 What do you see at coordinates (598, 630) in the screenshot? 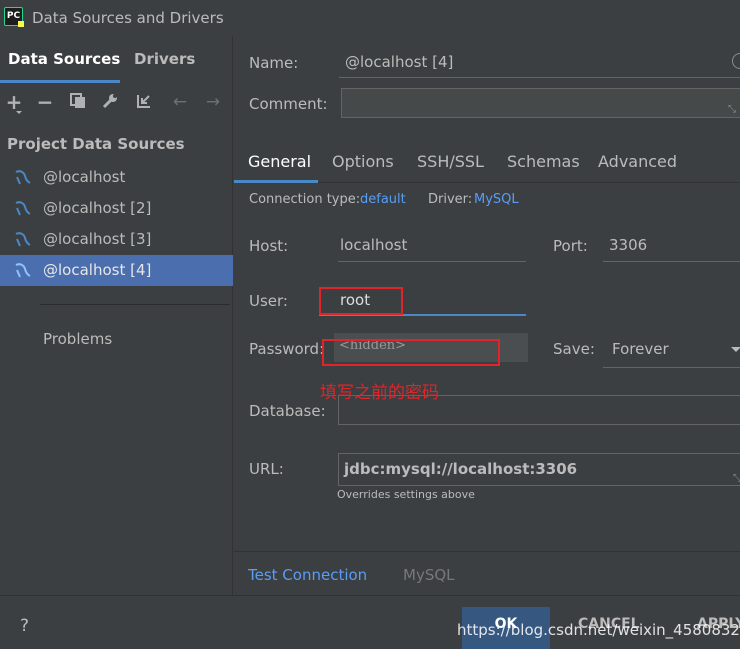
I see `watermark-text: https://blog.csdn.net/weixin_45808326` at bounding box center [598, 630].